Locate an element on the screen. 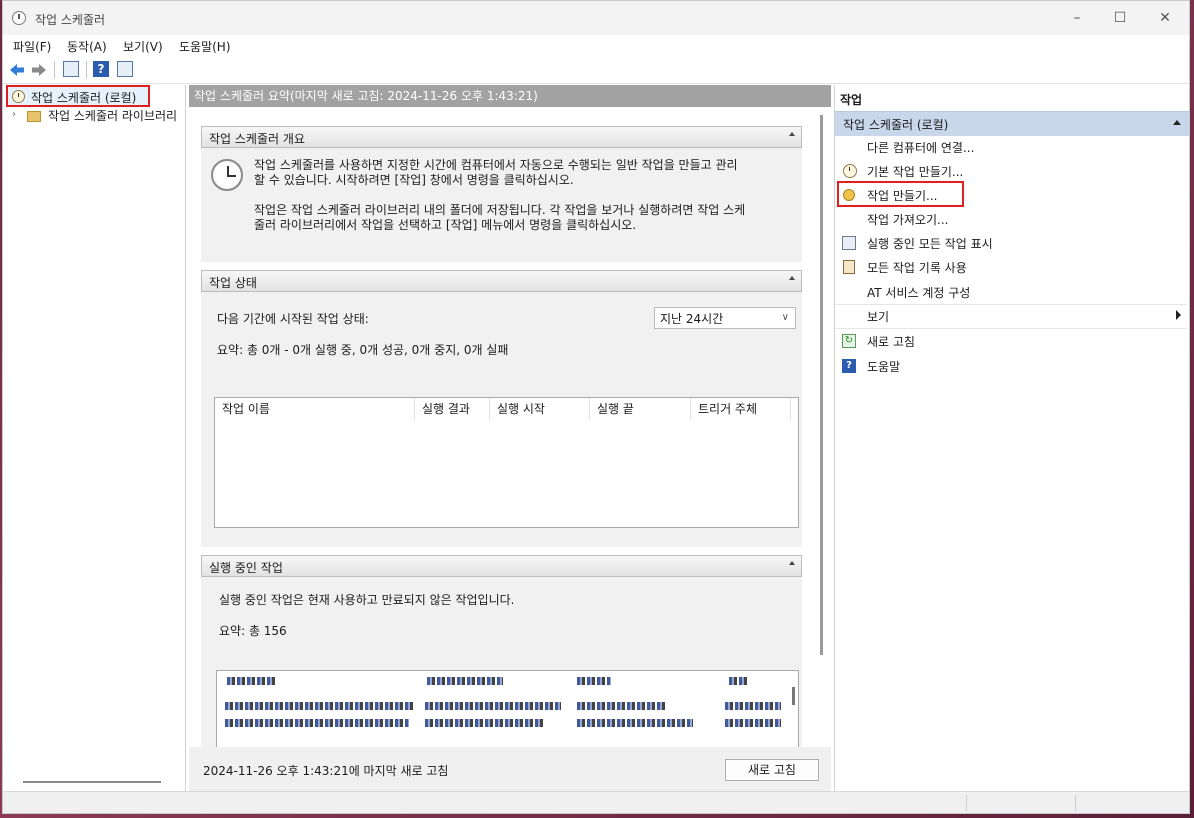  tree-item-task-scheduler-local: 작업 스케줄러 (로컬) is located at coordinates (78, 96).